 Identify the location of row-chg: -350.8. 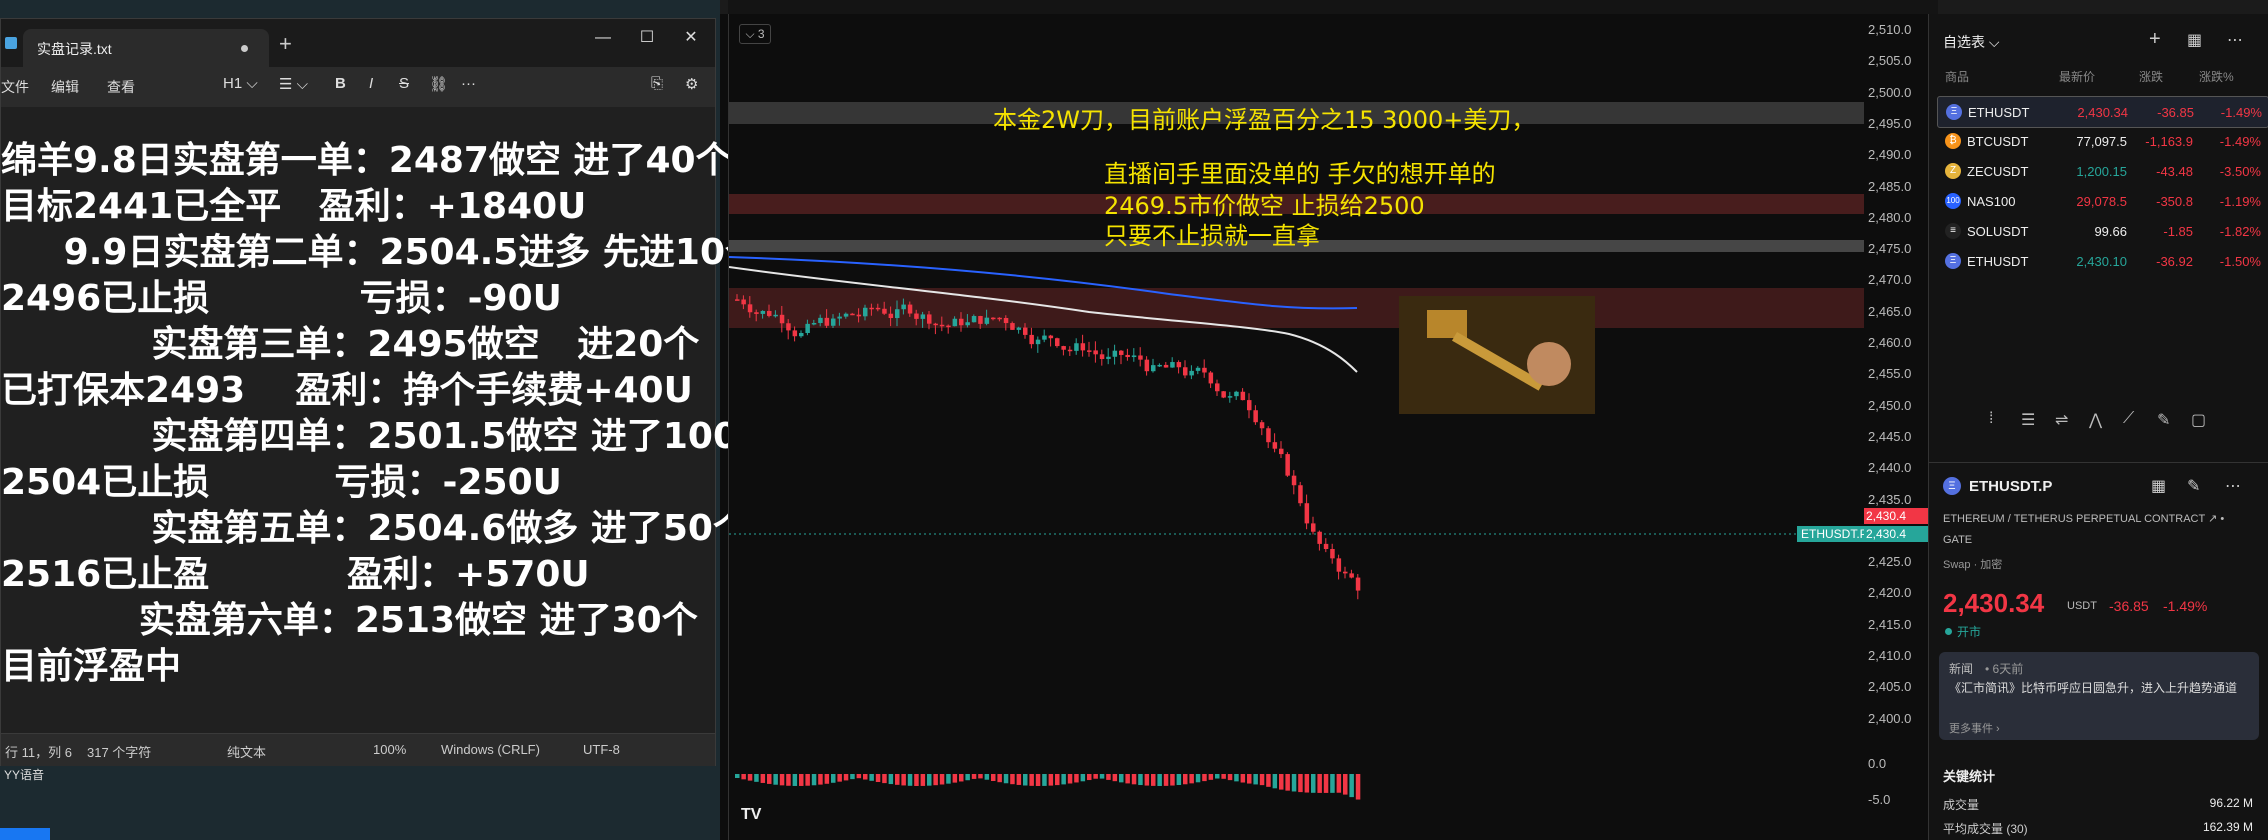
(2174, 201).